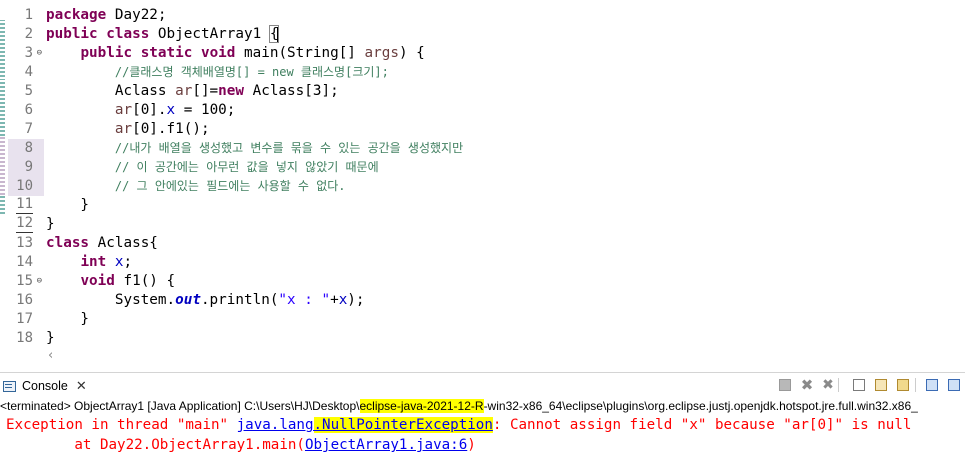 The height and width of the screenshot is (462, 965). I want to click on terminate-icon, so click(785, 385).